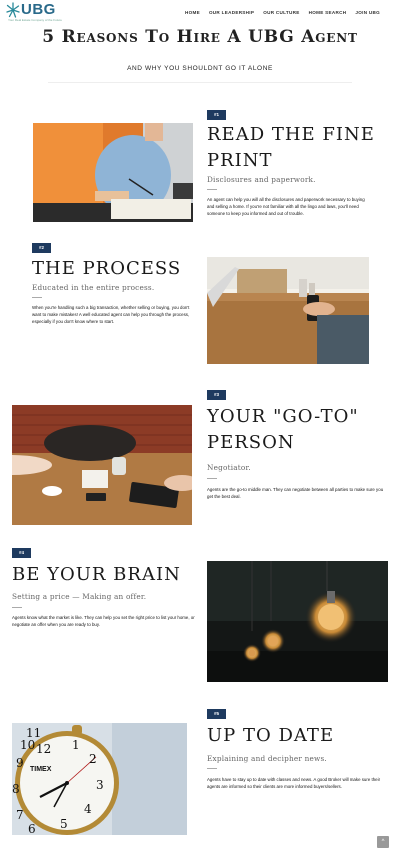  I want to click on reason-badge-2: #2, so click(41, 248).